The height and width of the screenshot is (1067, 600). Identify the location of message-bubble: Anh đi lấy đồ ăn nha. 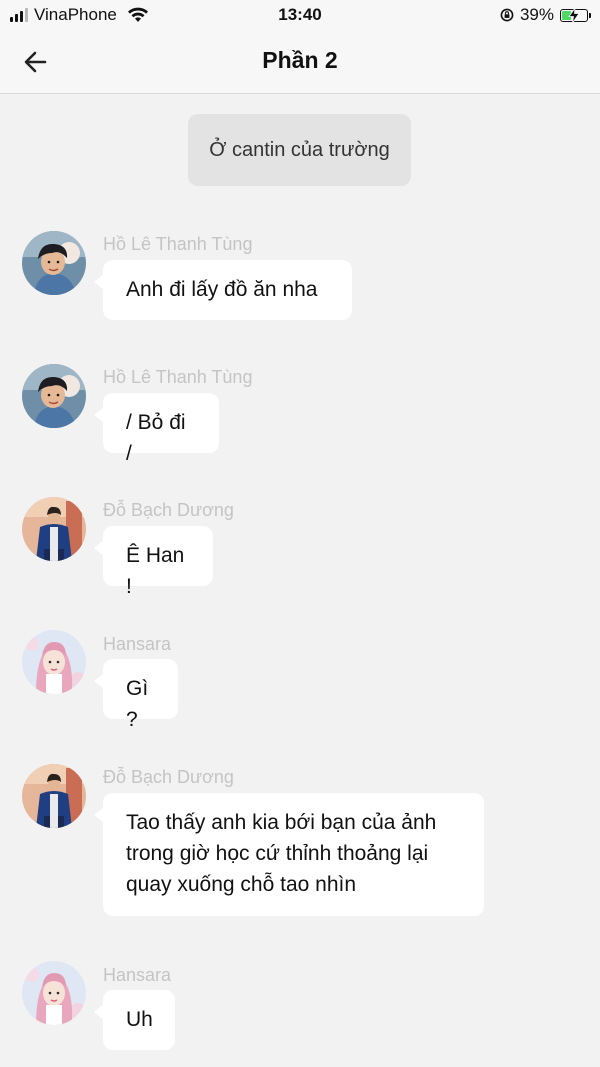
(223, 290).